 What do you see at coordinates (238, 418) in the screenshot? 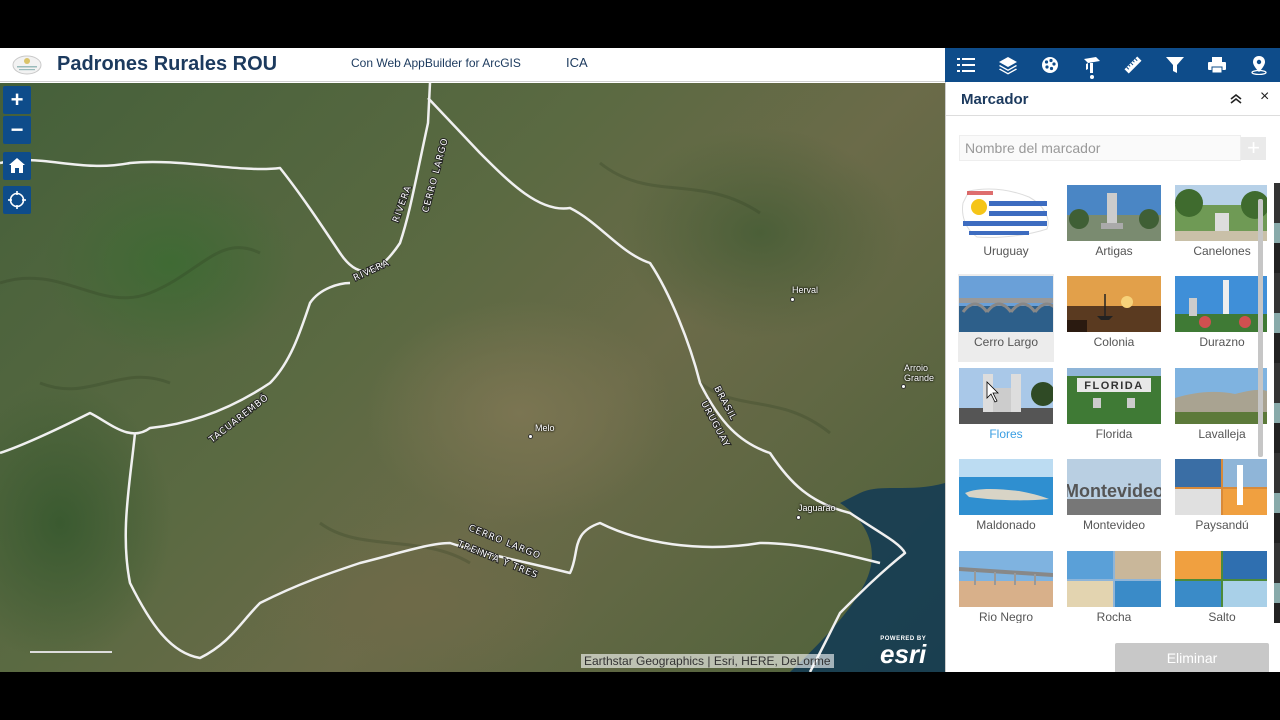
I see `region-label: TACUAREMBÓ` at bounding box center [238, 418].